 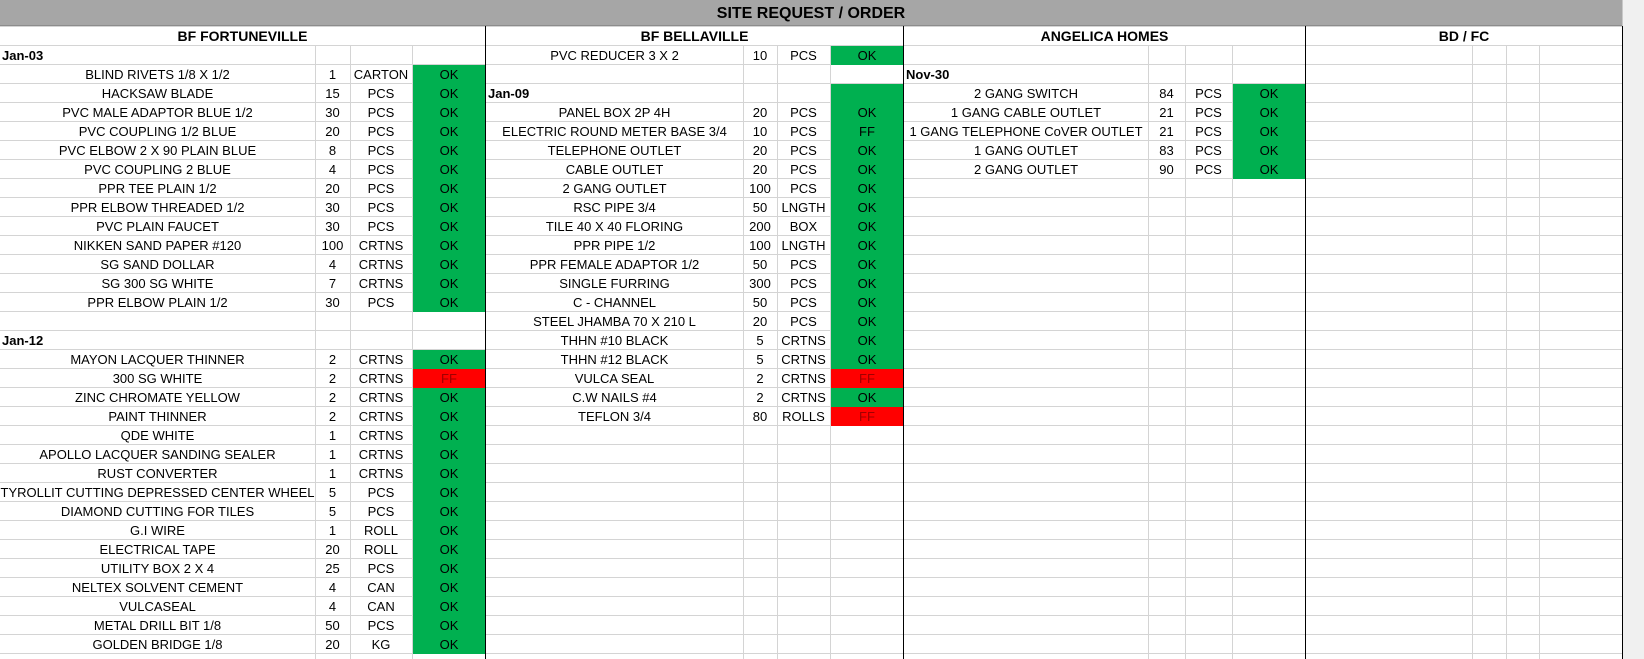 I want to click on item-name: 300 SG WHITE, so click(x=157, y=378).